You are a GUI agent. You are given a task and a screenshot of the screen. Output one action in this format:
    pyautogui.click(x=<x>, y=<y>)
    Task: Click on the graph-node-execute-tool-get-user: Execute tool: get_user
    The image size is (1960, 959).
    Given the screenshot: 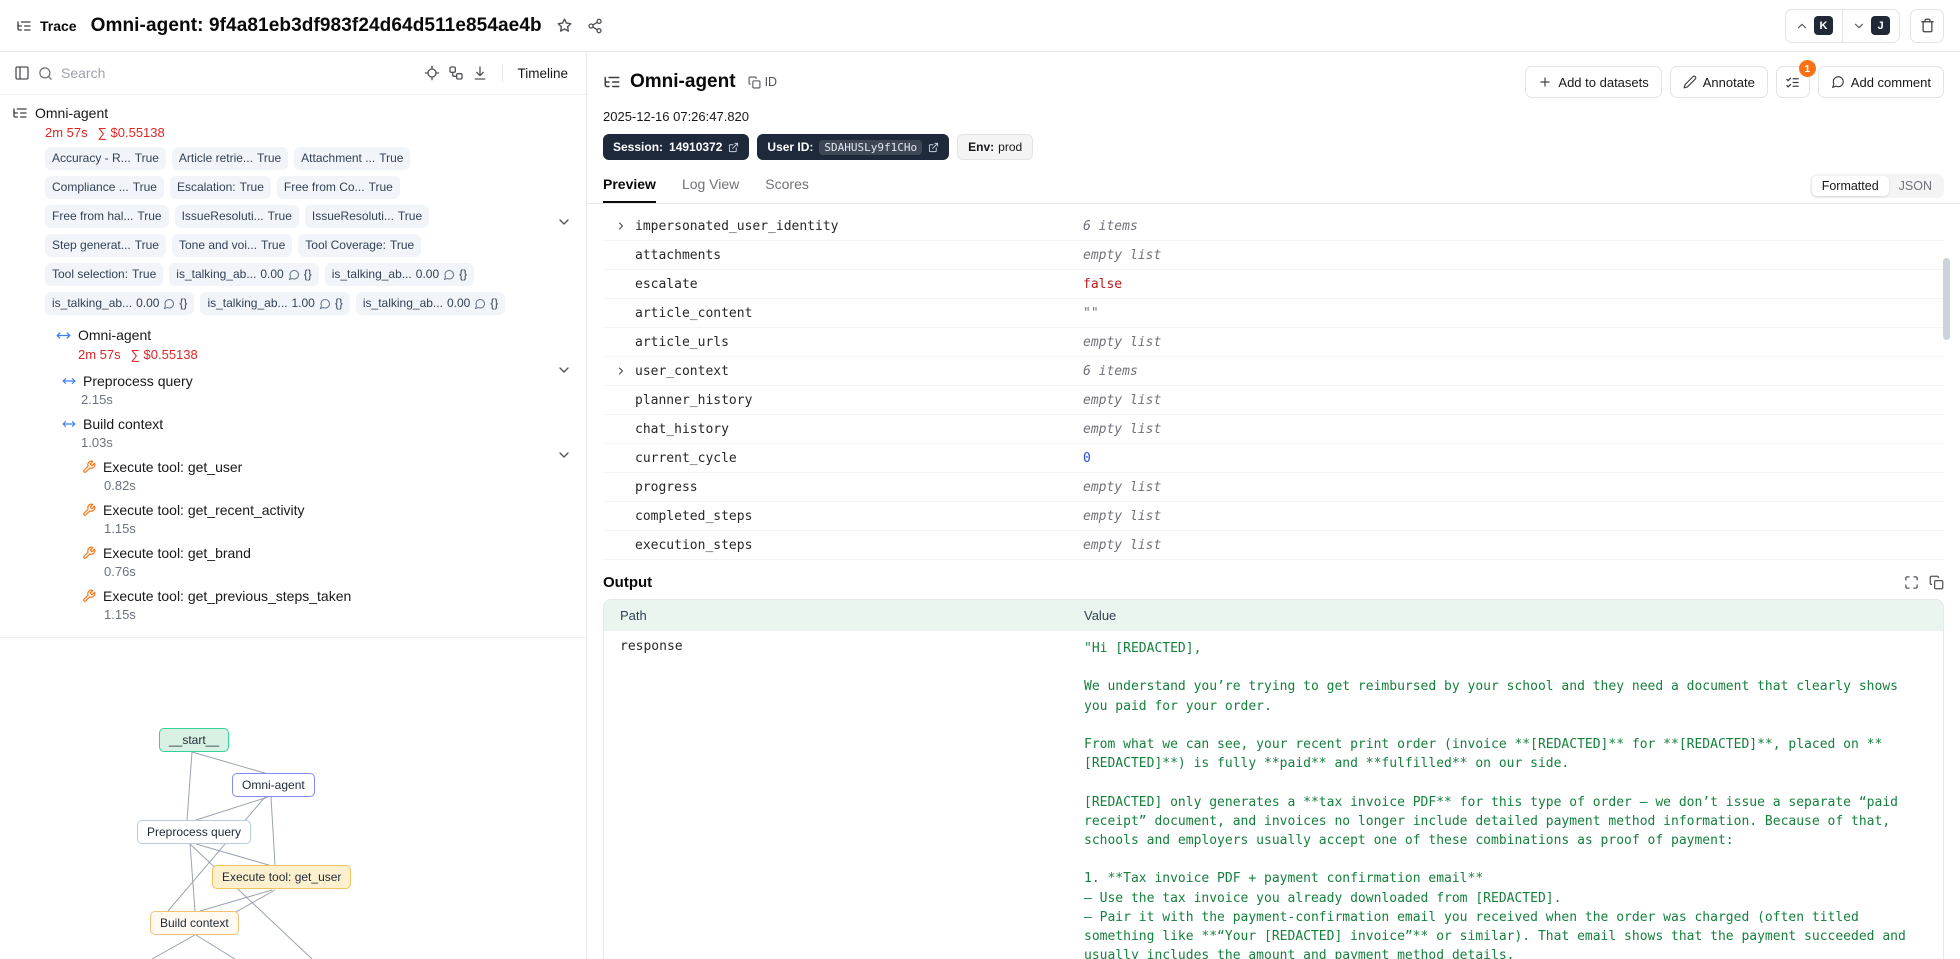 What is the action you would take?
    pyautogui.click(x=282, y=877)
    